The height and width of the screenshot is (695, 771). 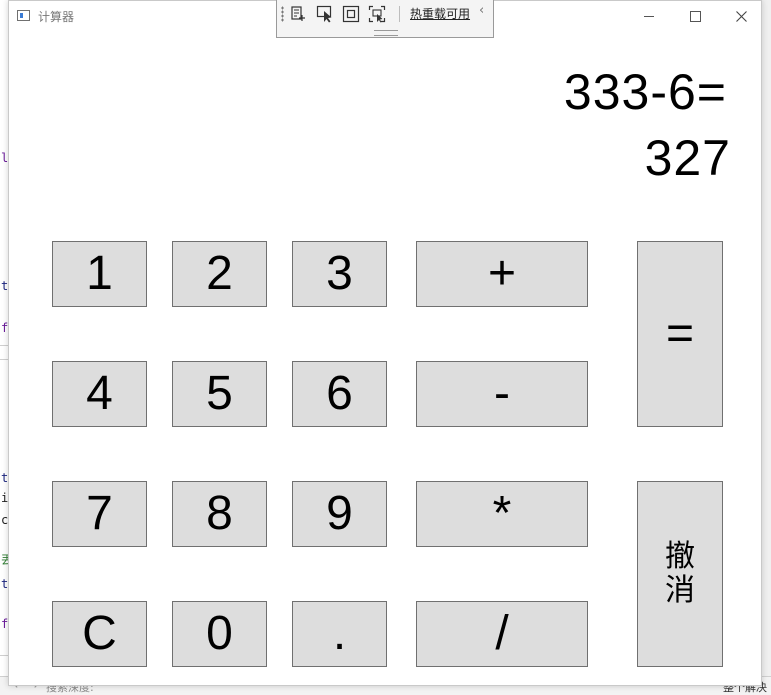 What do you see at coordinates (502, 274) in the screenshot?
I see `key-plus: +` at bounding box center [502, 274].